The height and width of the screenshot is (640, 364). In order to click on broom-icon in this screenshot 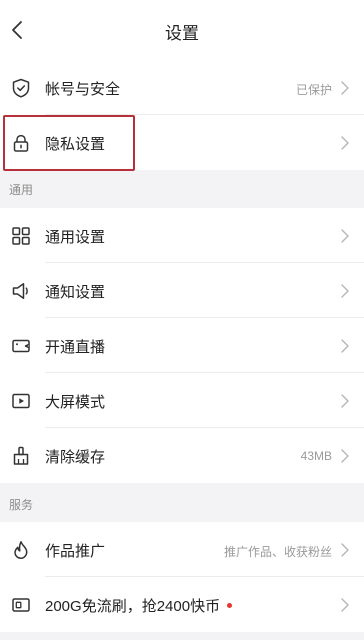, I will do `click(21, 455)`.